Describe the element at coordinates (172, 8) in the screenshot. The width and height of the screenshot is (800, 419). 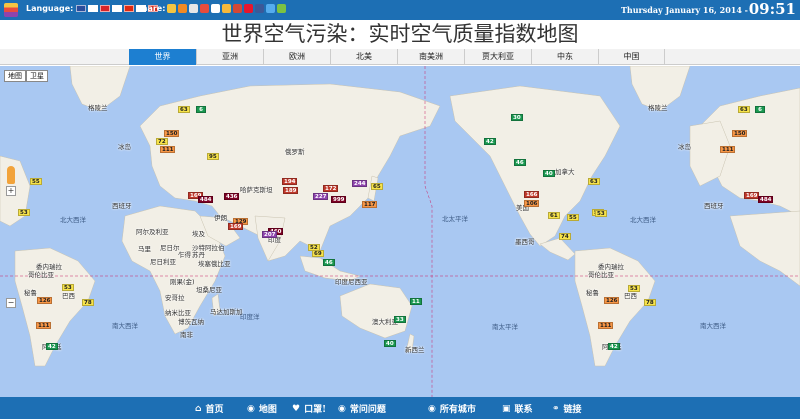
I see `smiley-icon` at that location.